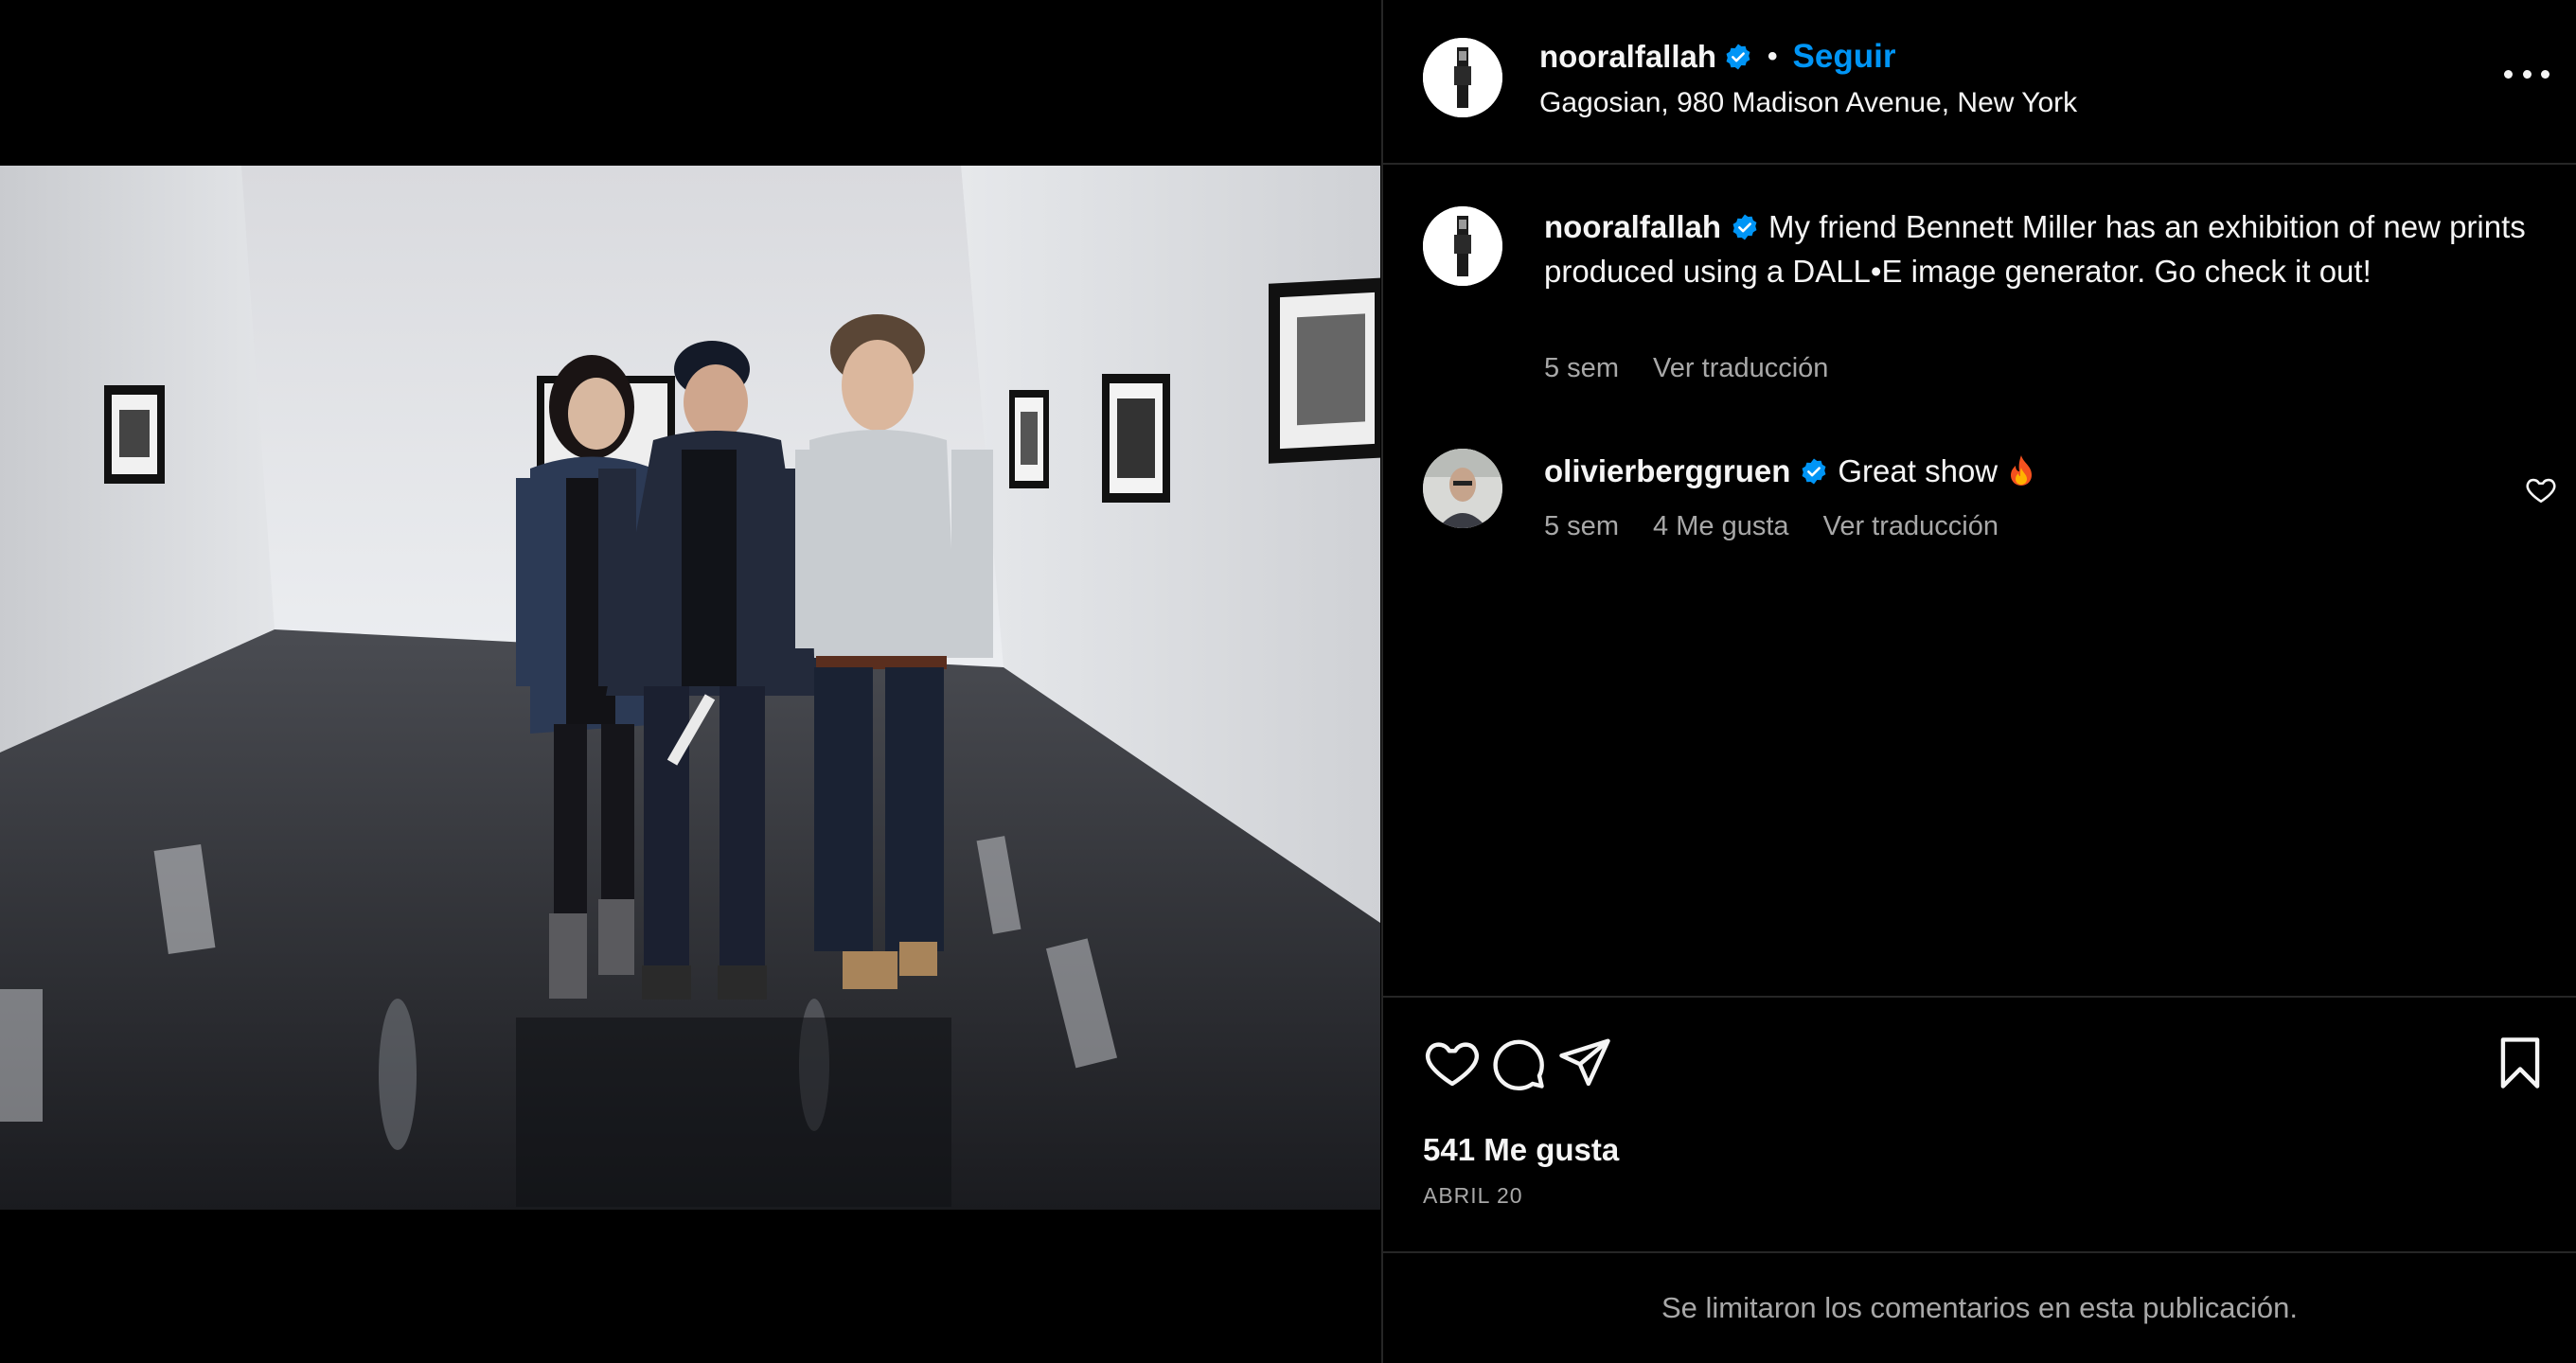 This screenshot has height=1363, width=2576. I want to click on fire-emoji, so click(2022, 470).